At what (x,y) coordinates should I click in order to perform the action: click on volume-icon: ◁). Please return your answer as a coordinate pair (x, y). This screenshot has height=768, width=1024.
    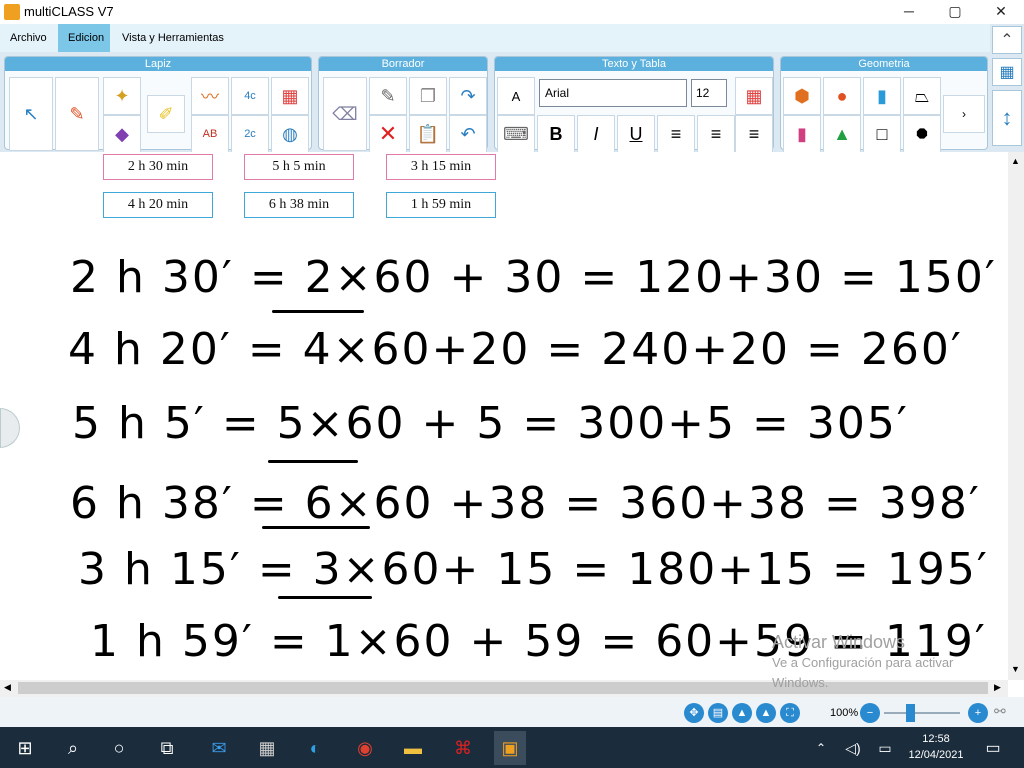
    Looking at the image, I should click on (853, 748).